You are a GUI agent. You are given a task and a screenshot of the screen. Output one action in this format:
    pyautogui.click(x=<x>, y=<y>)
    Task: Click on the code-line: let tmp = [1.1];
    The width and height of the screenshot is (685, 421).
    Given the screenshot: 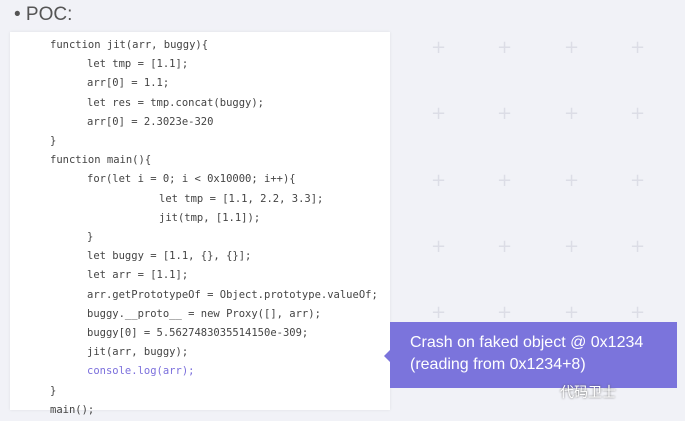 What is the action you would take?
    pyautogui.click(x=138, y=64)
    